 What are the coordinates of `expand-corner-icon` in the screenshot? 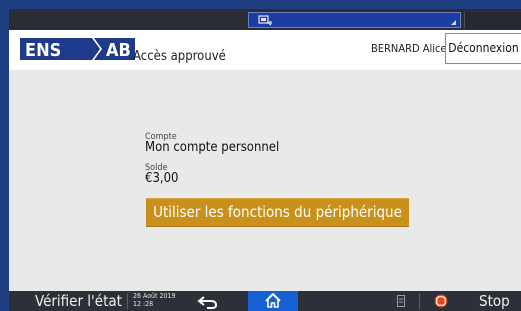 It's located at (453, 22).